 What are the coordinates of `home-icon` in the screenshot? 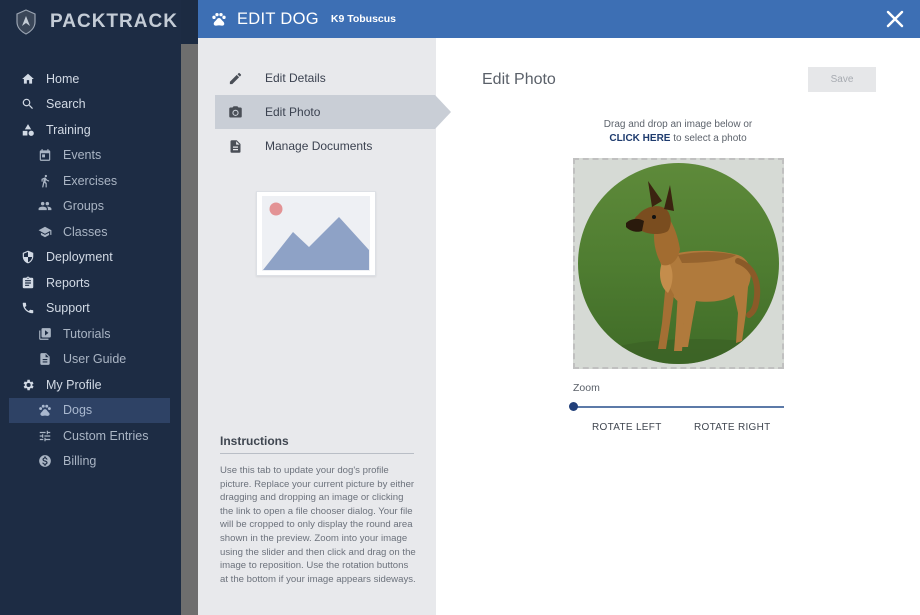 It's located at (28, 79).